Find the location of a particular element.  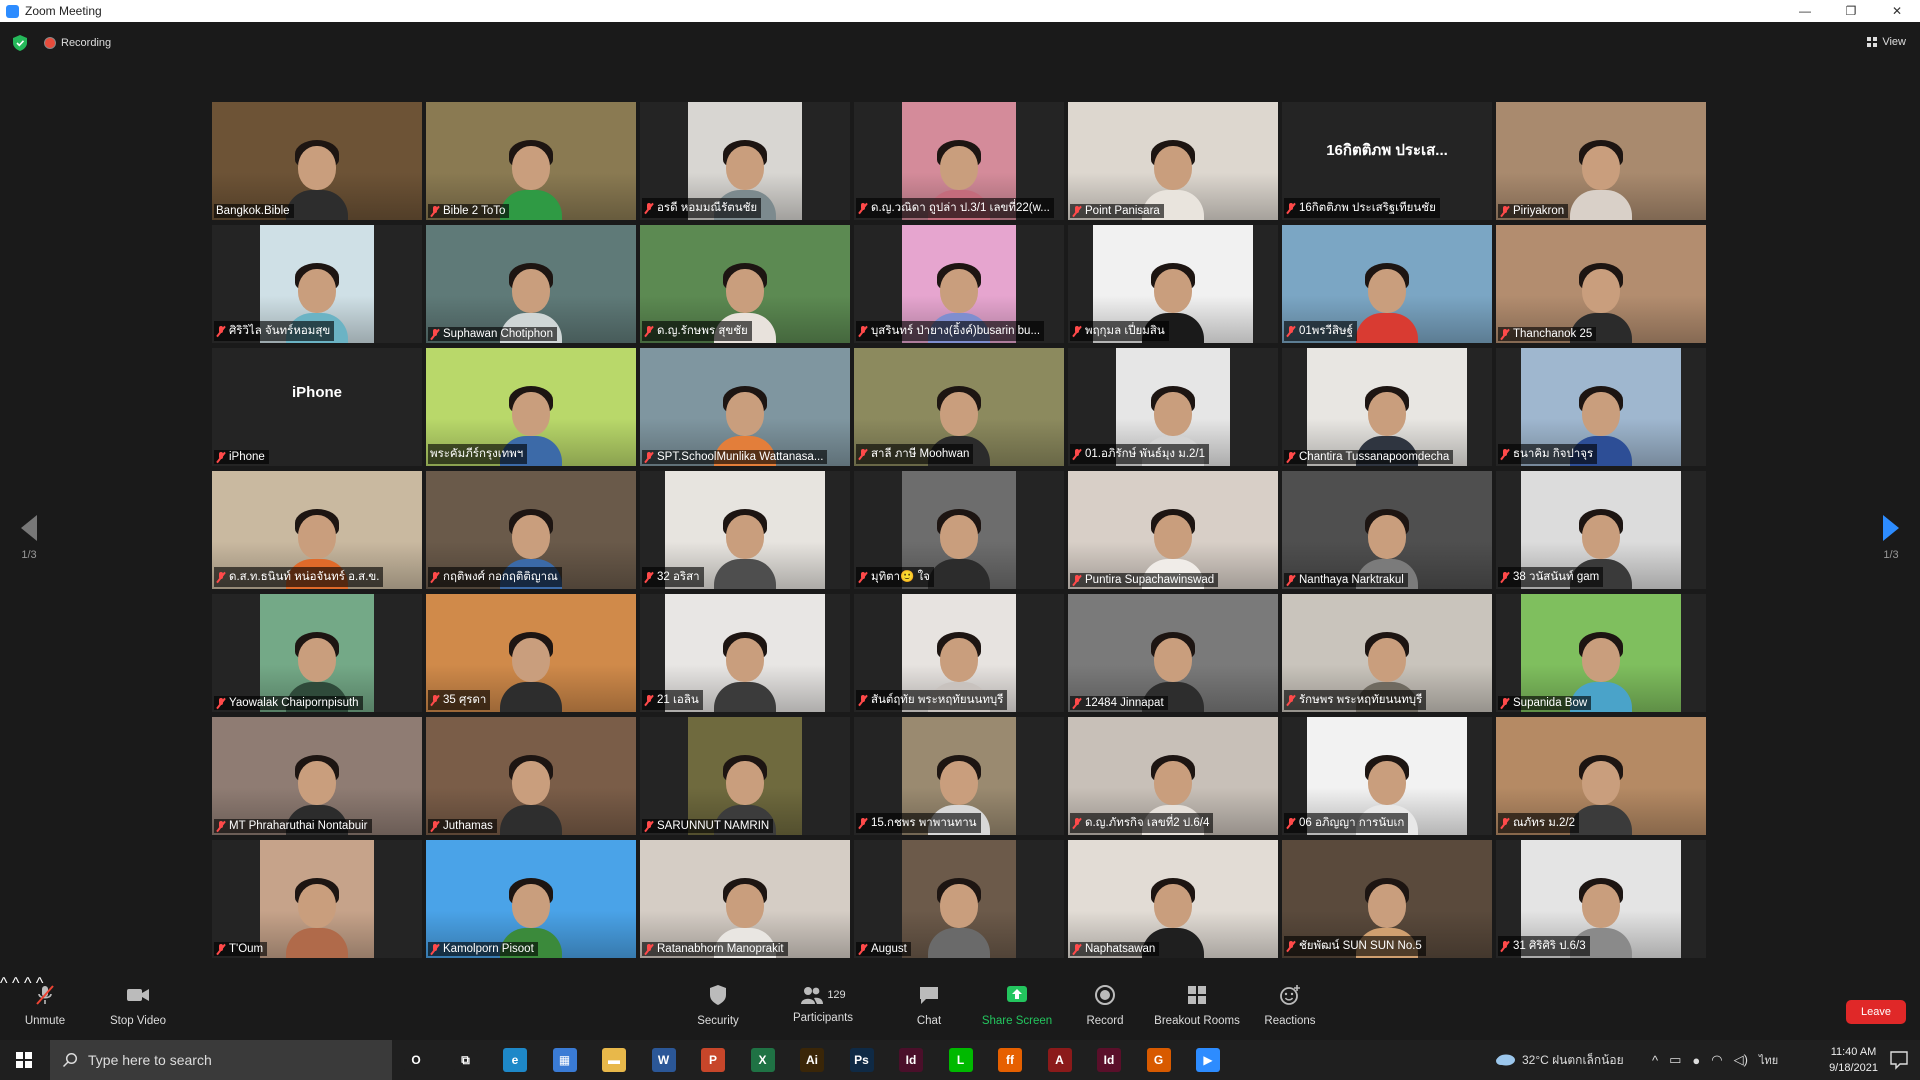

unmute-button: Unmute is located at coordinates (45, 1005).